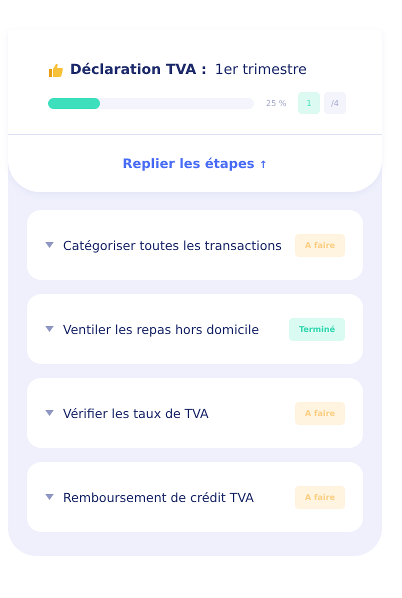 Image resolution: width=402 pixels, height=598 pixels. I want to click on step-card: Ventiler les repas hors domicile Terminé, so click(195, 329).